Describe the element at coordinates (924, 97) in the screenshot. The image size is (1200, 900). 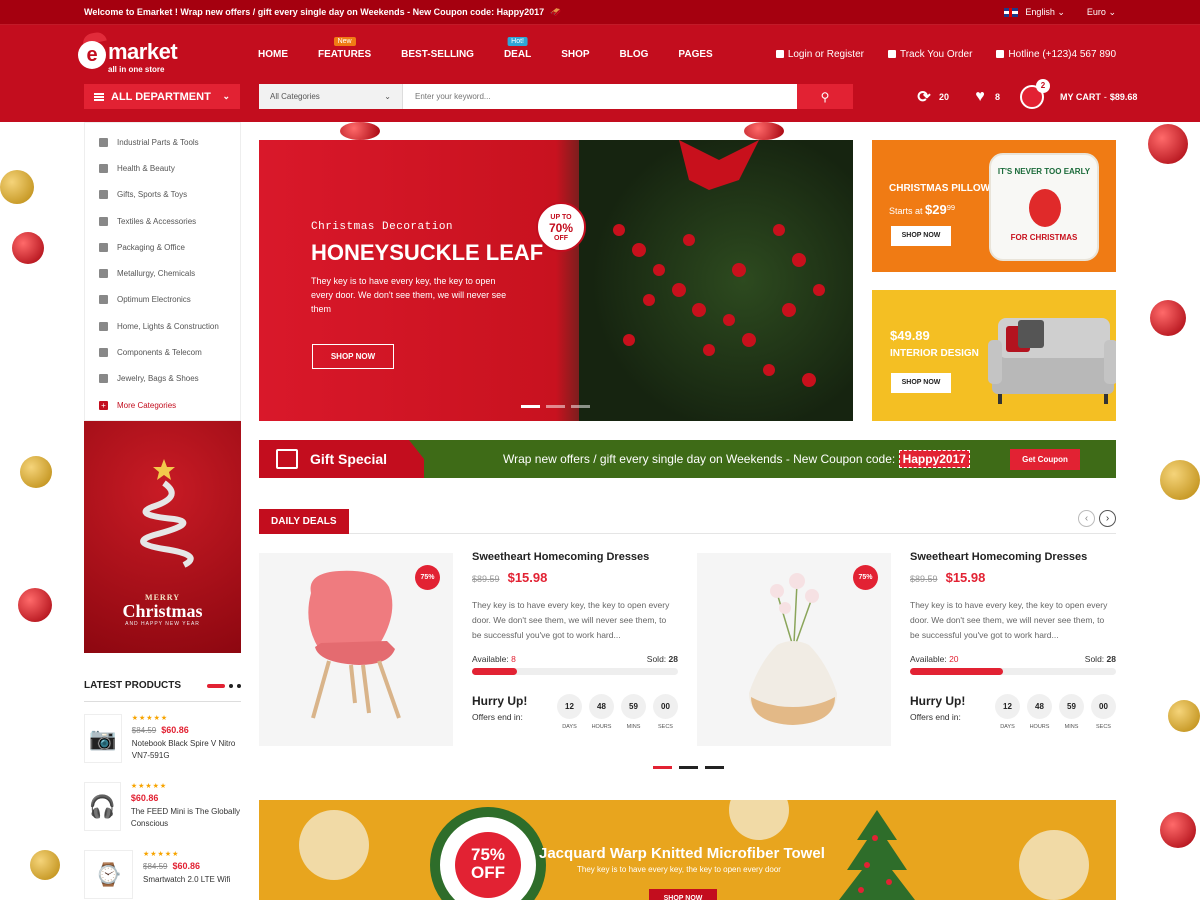
I see `compare-icon: ⟳` at that location.